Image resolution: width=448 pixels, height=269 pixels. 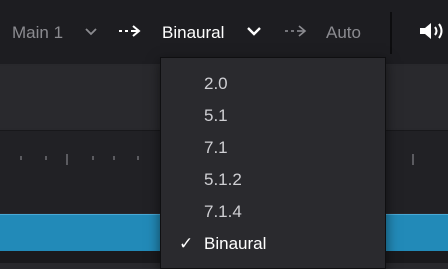 What do you see at coordinates (391, 33) in the screenshot?
I see `toolbar-divider` at bounding box center [391, 33].